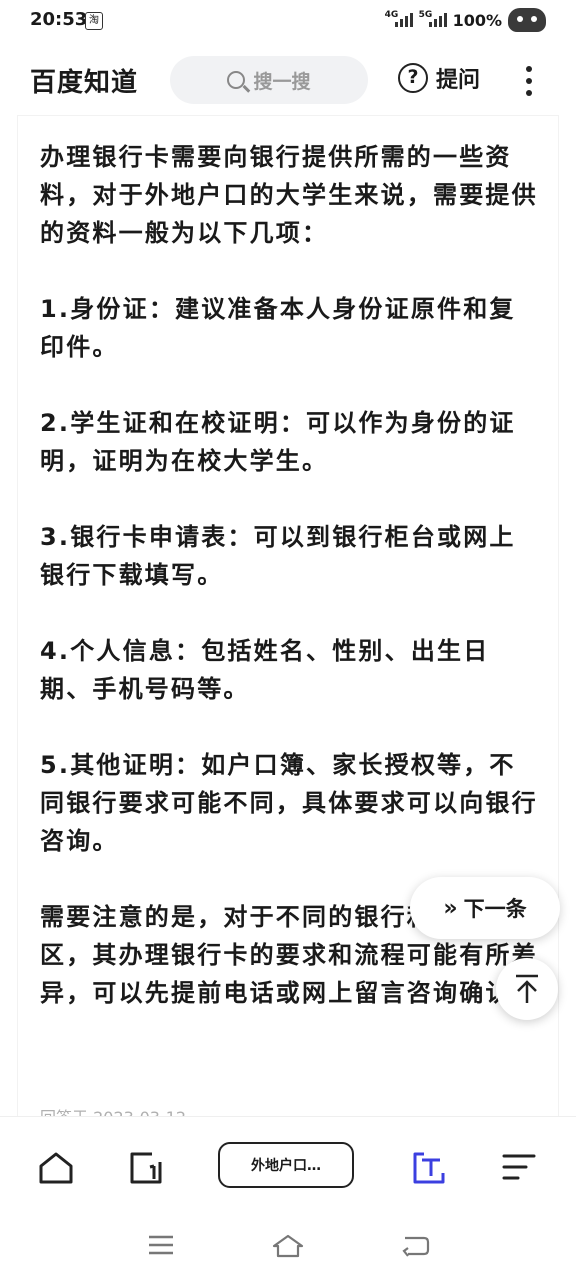  What do you see at coordinates (59, 19) in the screenshot?
I see `status-time: 20:53` at bounding box center [59, 19].